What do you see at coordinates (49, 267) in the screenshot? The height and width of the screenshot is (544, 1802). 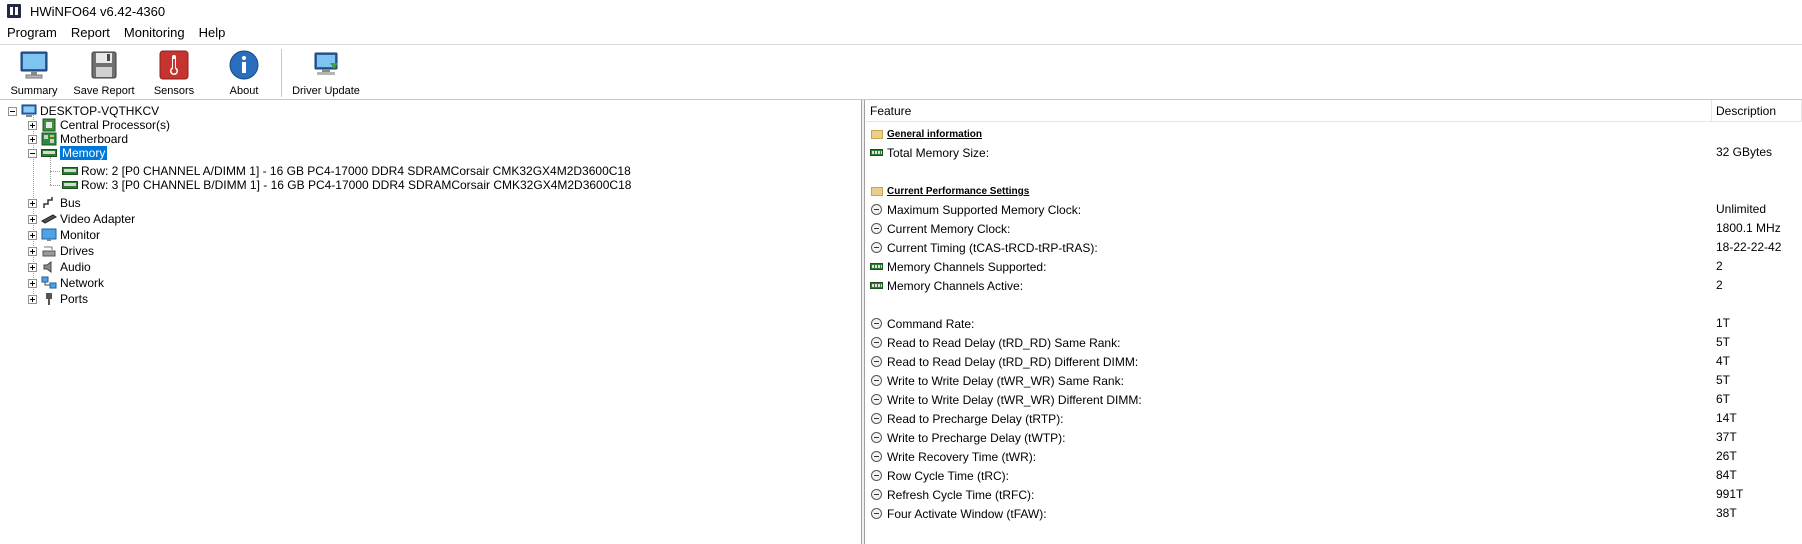 I see `speaker-icon` at bounding box center [49, 267].